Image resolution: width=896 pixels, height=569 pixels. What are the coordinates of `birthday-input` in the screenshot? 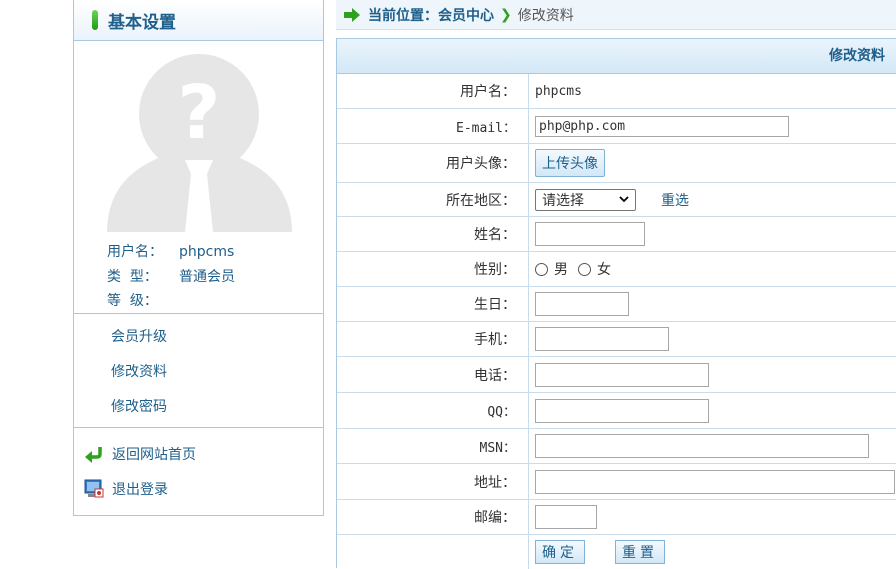 It's located at (582, 304).